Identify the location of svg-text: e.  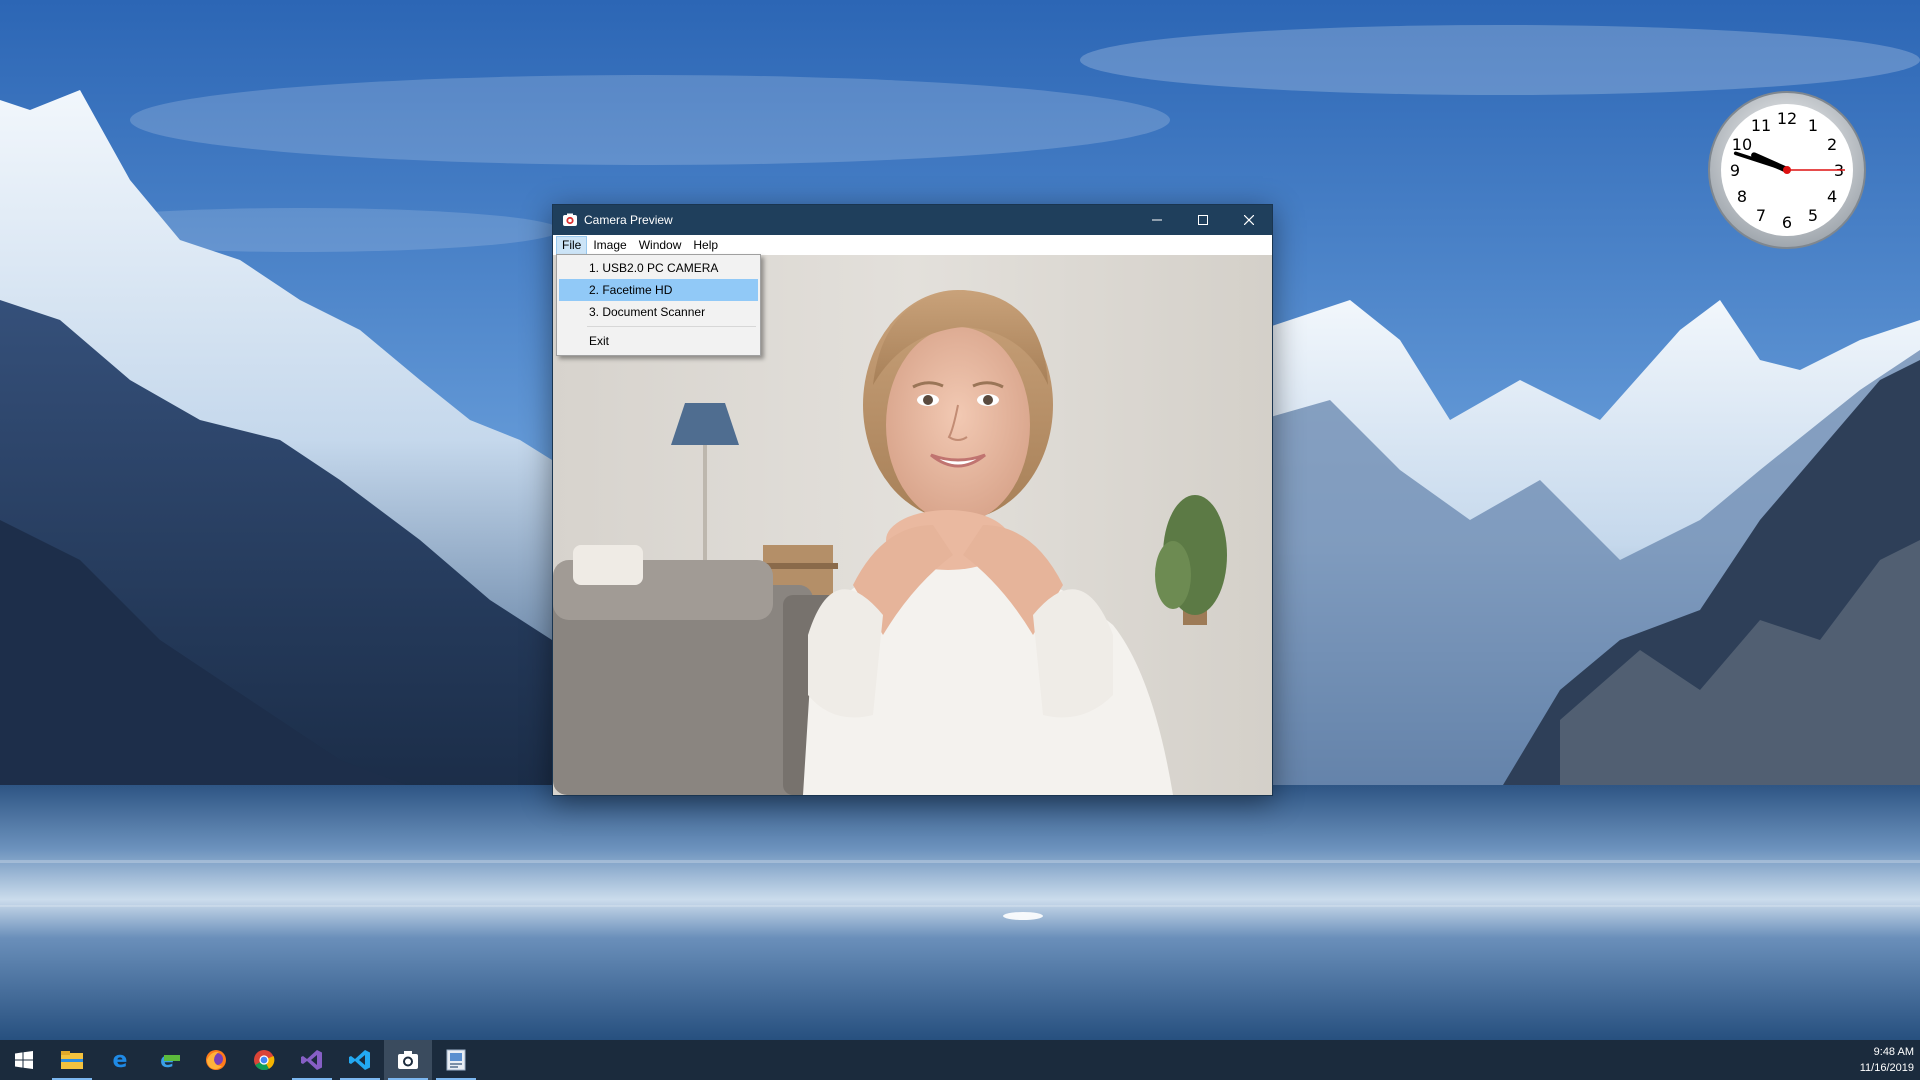
(120, 1060).